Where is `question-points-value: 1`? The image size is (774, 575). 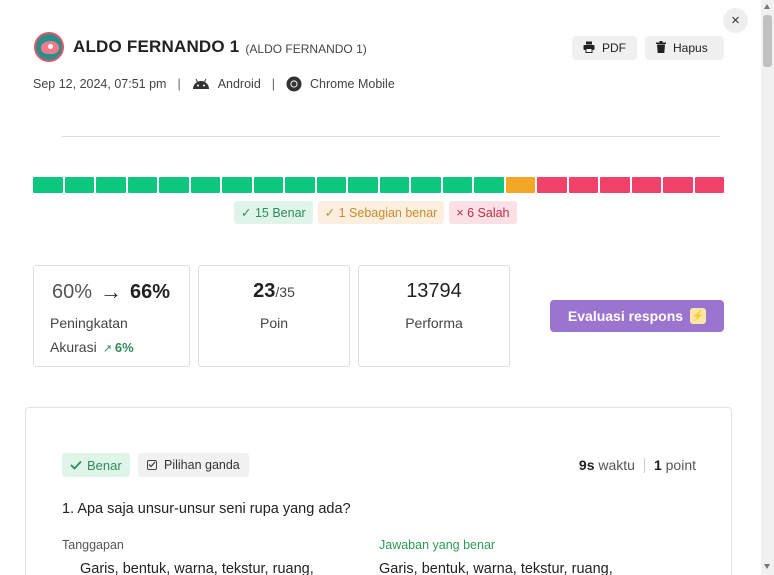 question-points-value: 1 is located at coordinates (657, 465).